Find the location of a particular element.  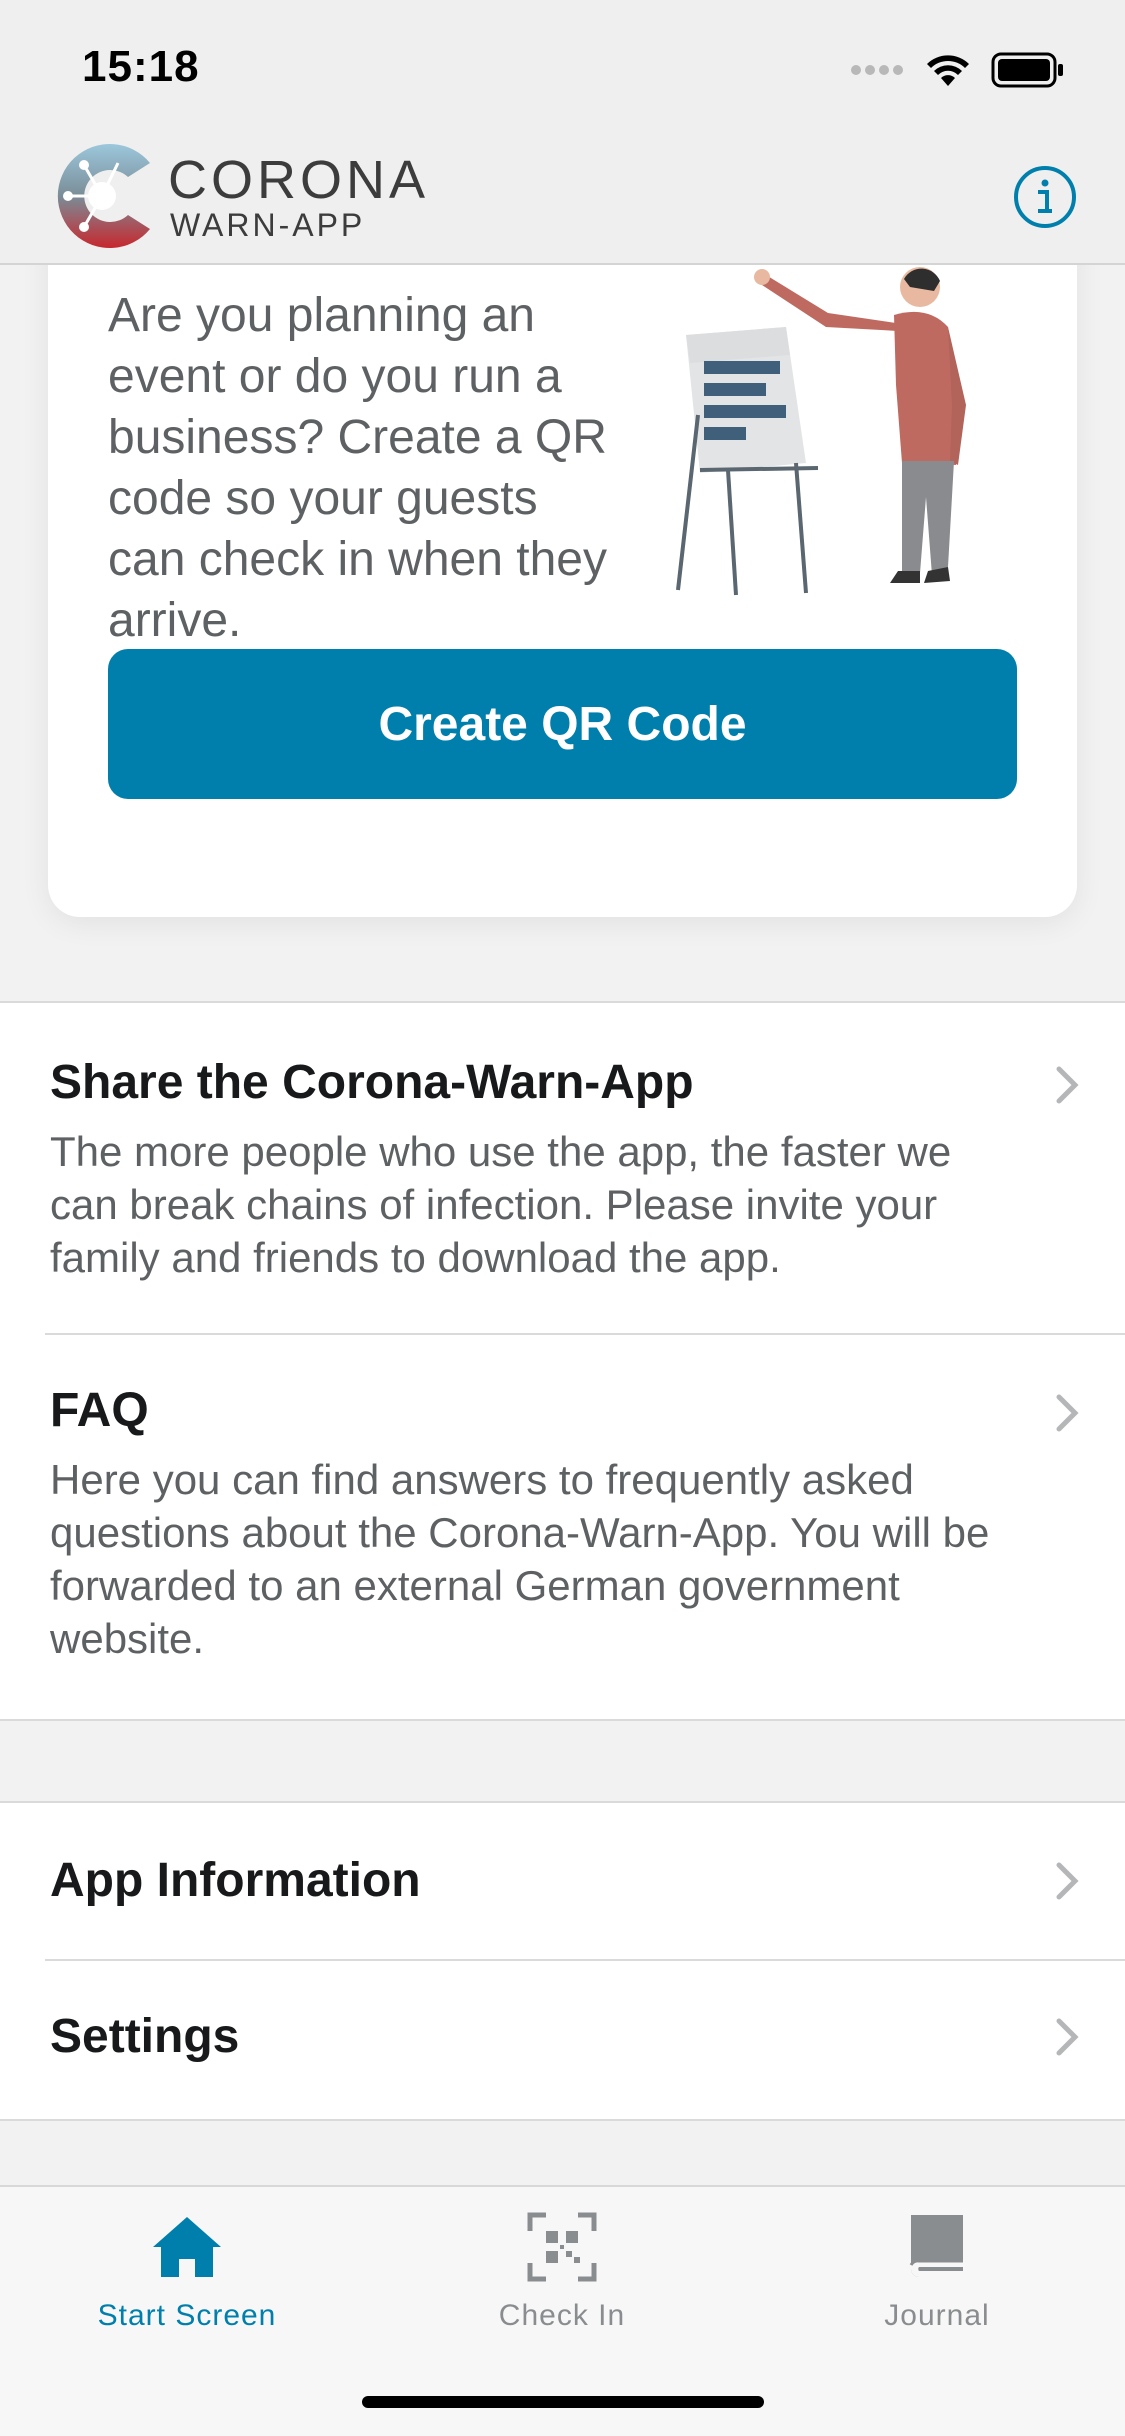

tab-journal: Journal is located at coordinates (937, 2282).